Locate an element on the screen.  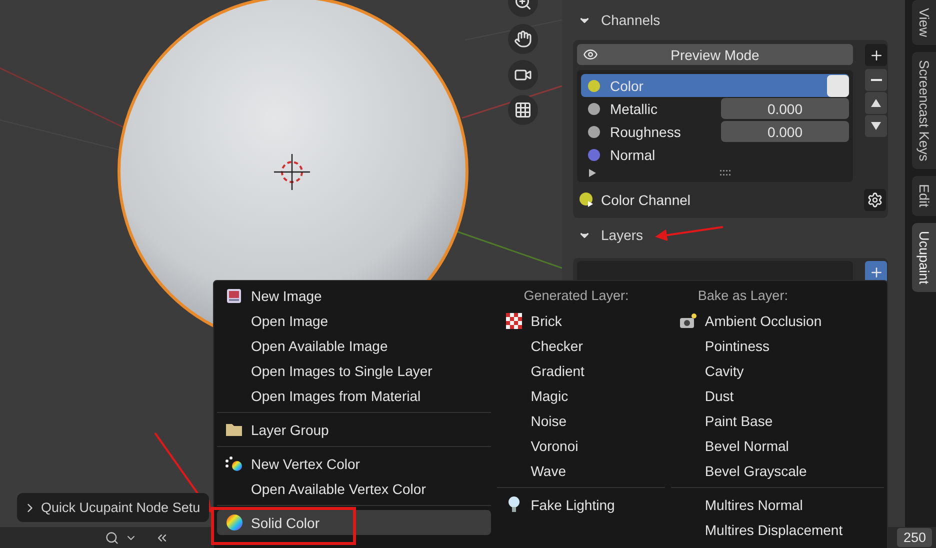
folder-icon is located at coordinates (234, 429).